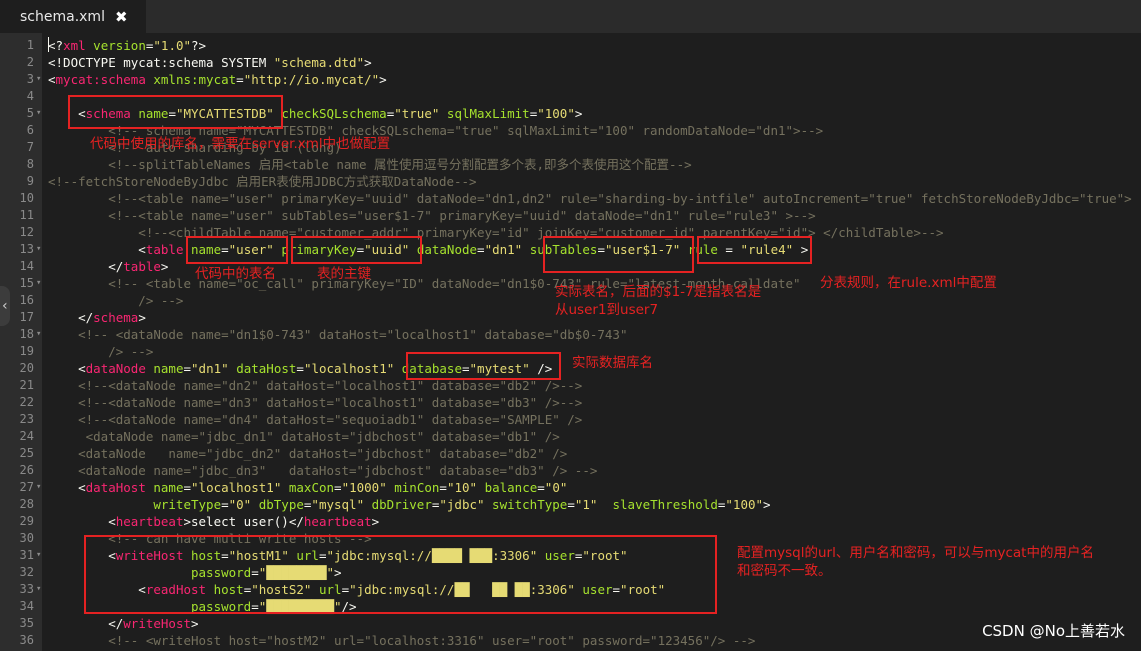 The height and width of the screenshot is (651, 1141). I want to click on highlight-database, so click(483, 366).